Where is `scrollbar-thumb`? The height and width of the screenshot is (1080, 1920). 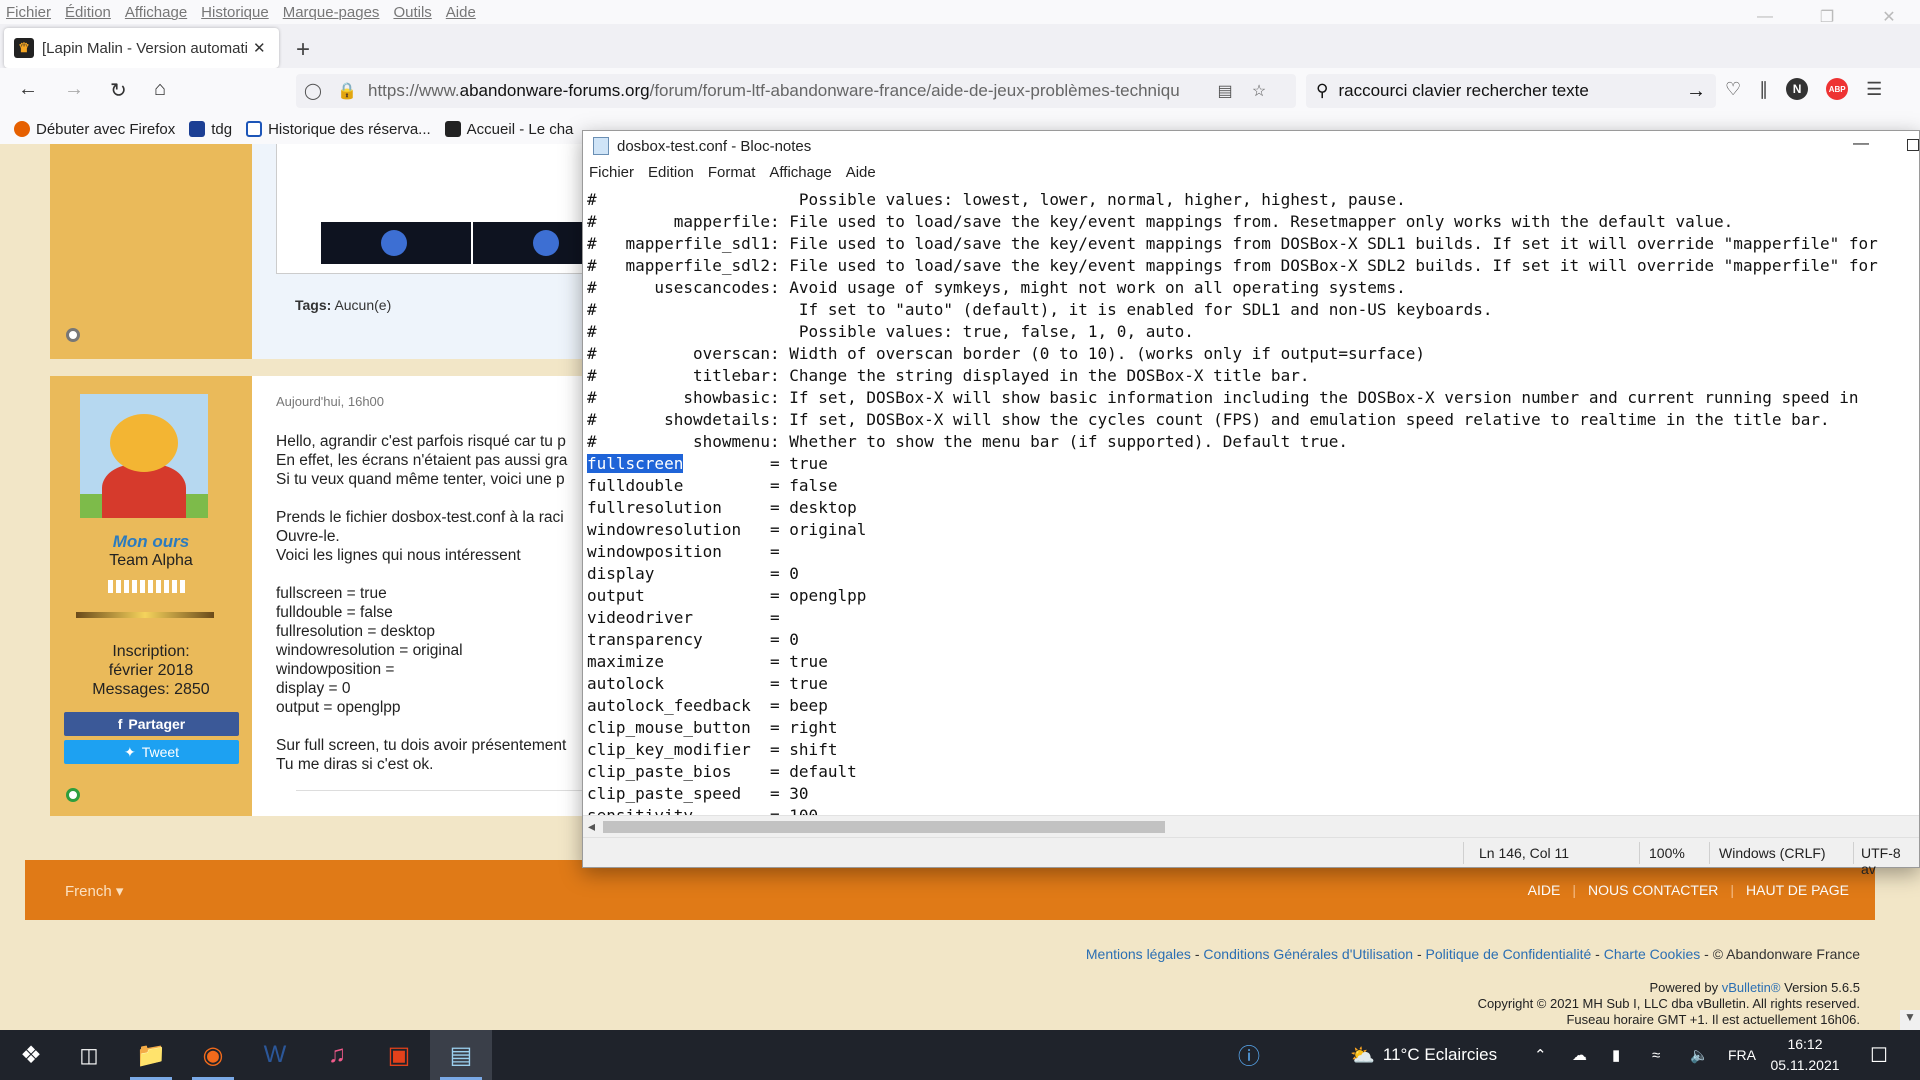
scrollbar-thumb is located at coordinates (884, 827).